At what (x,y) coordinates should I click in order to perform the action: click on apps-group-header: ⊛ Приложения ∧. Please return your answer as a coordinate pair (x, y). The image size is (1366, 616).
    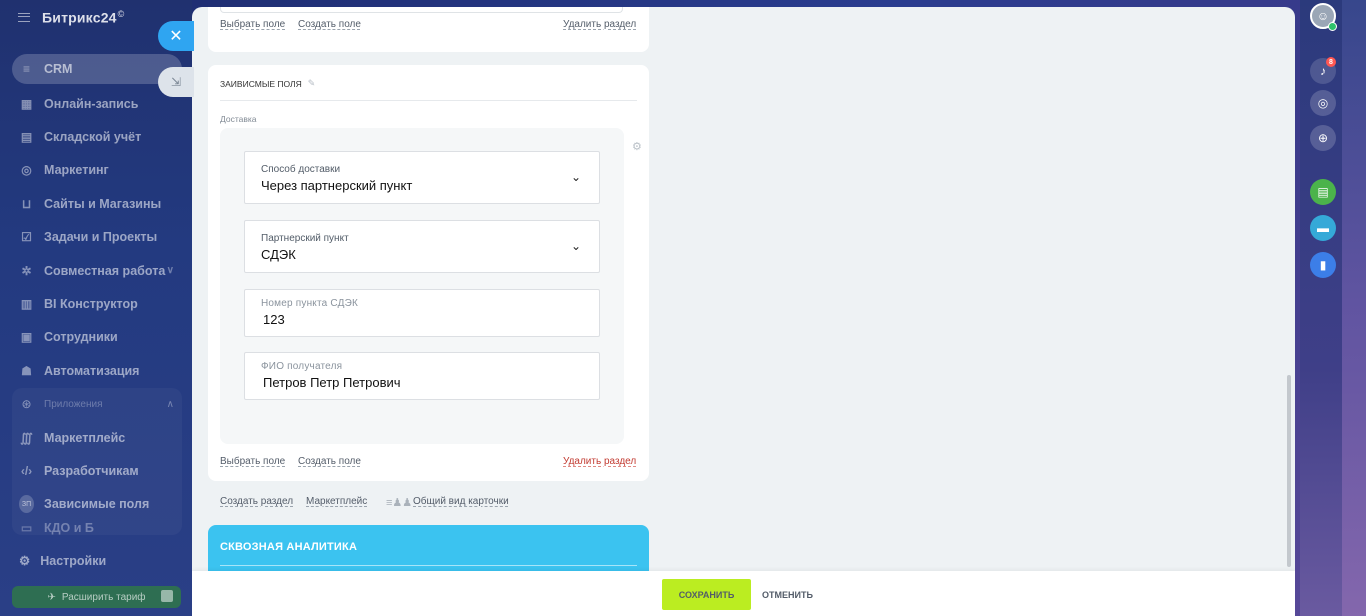
    Looking at the image, I should click on (97, 404).